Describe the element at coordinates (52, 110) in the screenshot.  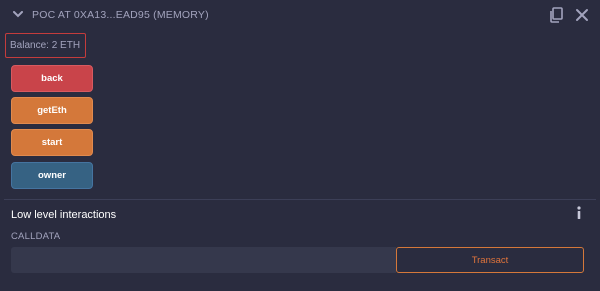
I see `geteth-button: getEth` at that location.